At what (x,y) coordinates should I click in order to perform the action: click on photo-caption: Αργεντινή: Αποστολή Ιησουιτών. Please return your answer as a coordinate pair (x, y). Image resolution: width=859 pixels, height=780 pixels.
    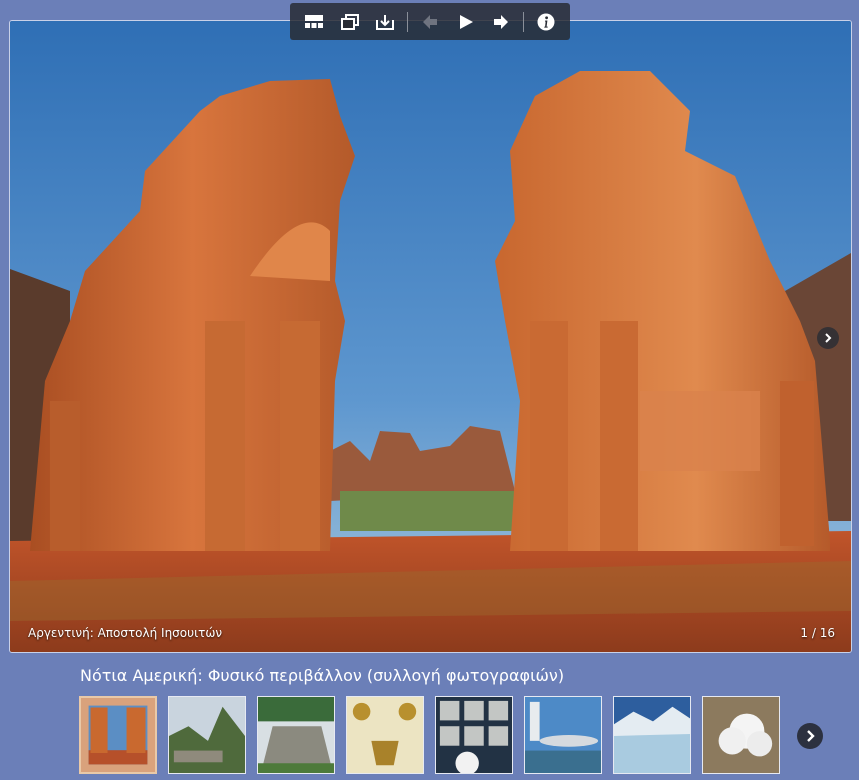
    Looking at the image, I should click on (125, 633).